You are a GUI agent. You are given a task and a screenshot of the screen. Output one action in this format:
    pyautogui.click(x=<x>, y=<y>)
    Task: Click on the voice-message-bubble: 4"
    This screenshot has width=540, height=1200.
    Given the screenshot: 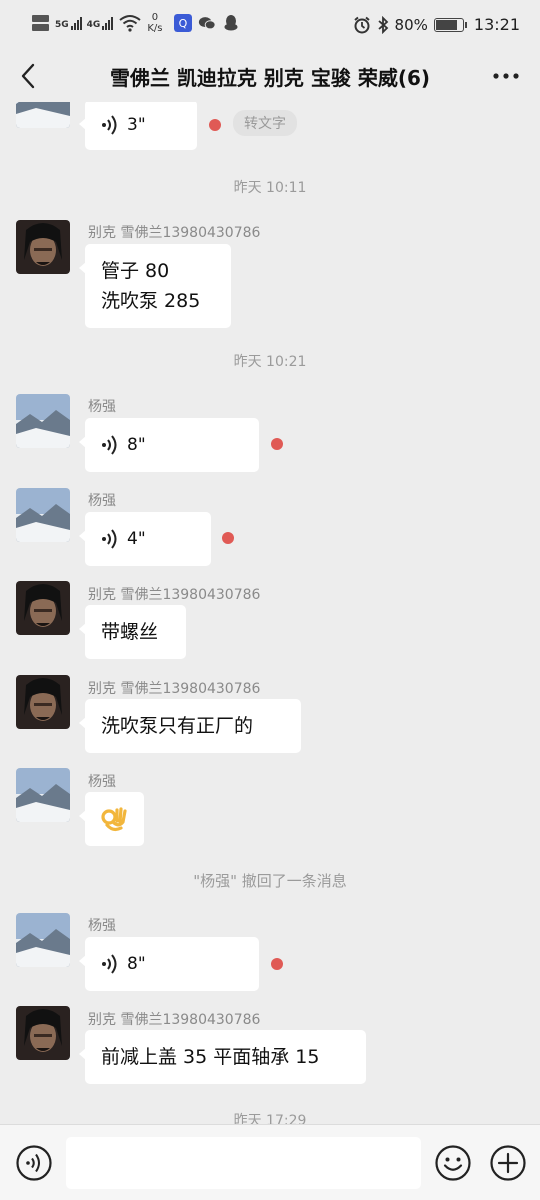 What is the action you would take?
    pyautogui.click(x=145, y=539)
    